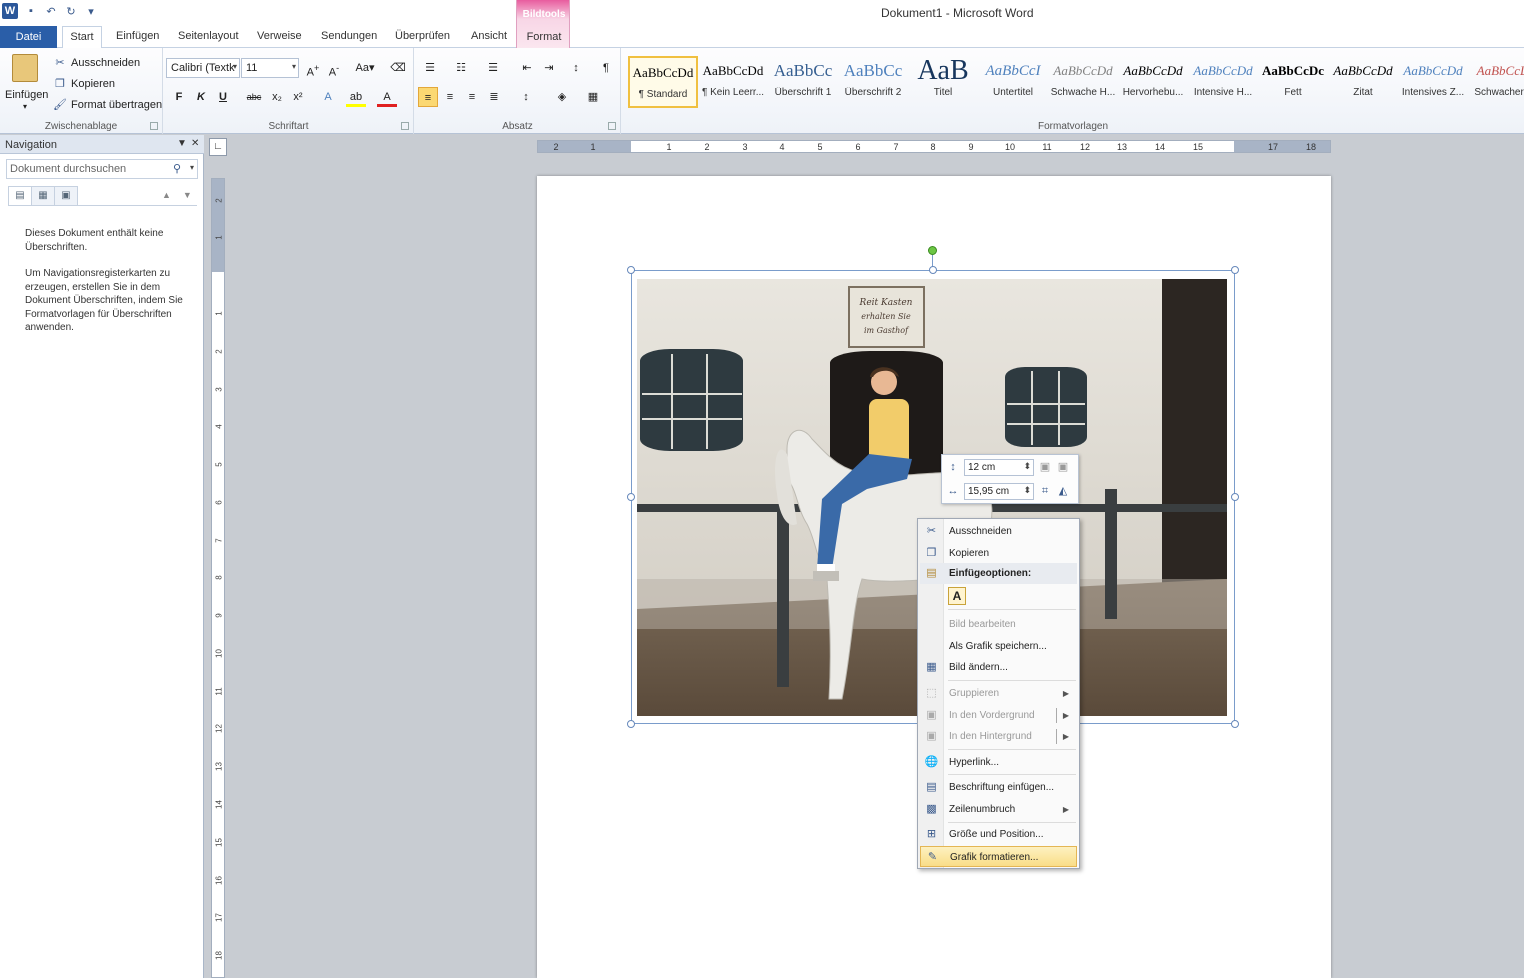 This screenshot has height=978, width=1524. What do you see at coordinates (998, 715) in the screenshot?
I see `menu-item-bring-forward: ▣ In den Vordergrund ▶` at bounding box center [998, 715].